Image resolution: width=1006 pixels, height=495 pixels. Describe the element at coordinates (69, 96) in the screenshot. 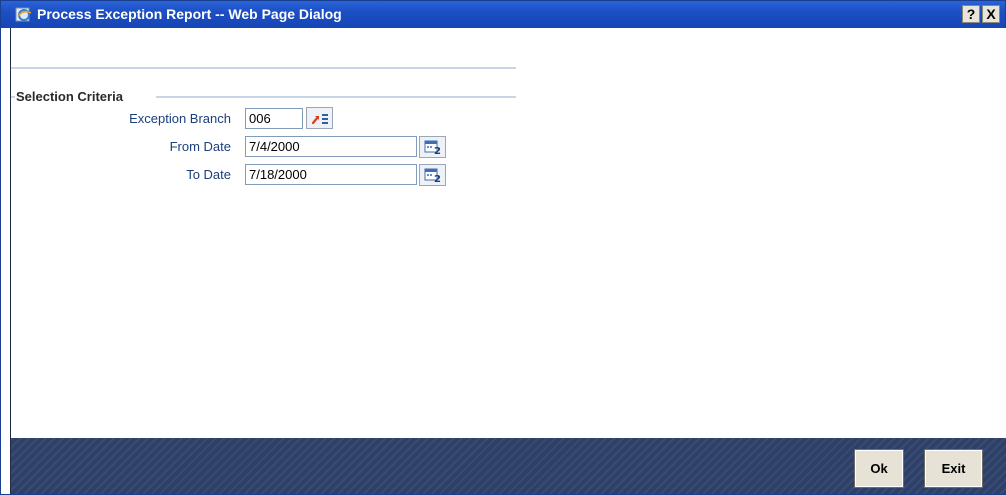

I see `selection-criteria-legend: Selection Criteria` at that location.